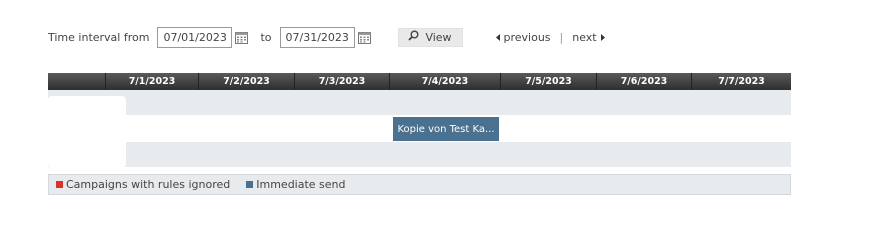 This screenshot has height=240, width=873. I want to click on caret-left-icon, so click(498, 37).